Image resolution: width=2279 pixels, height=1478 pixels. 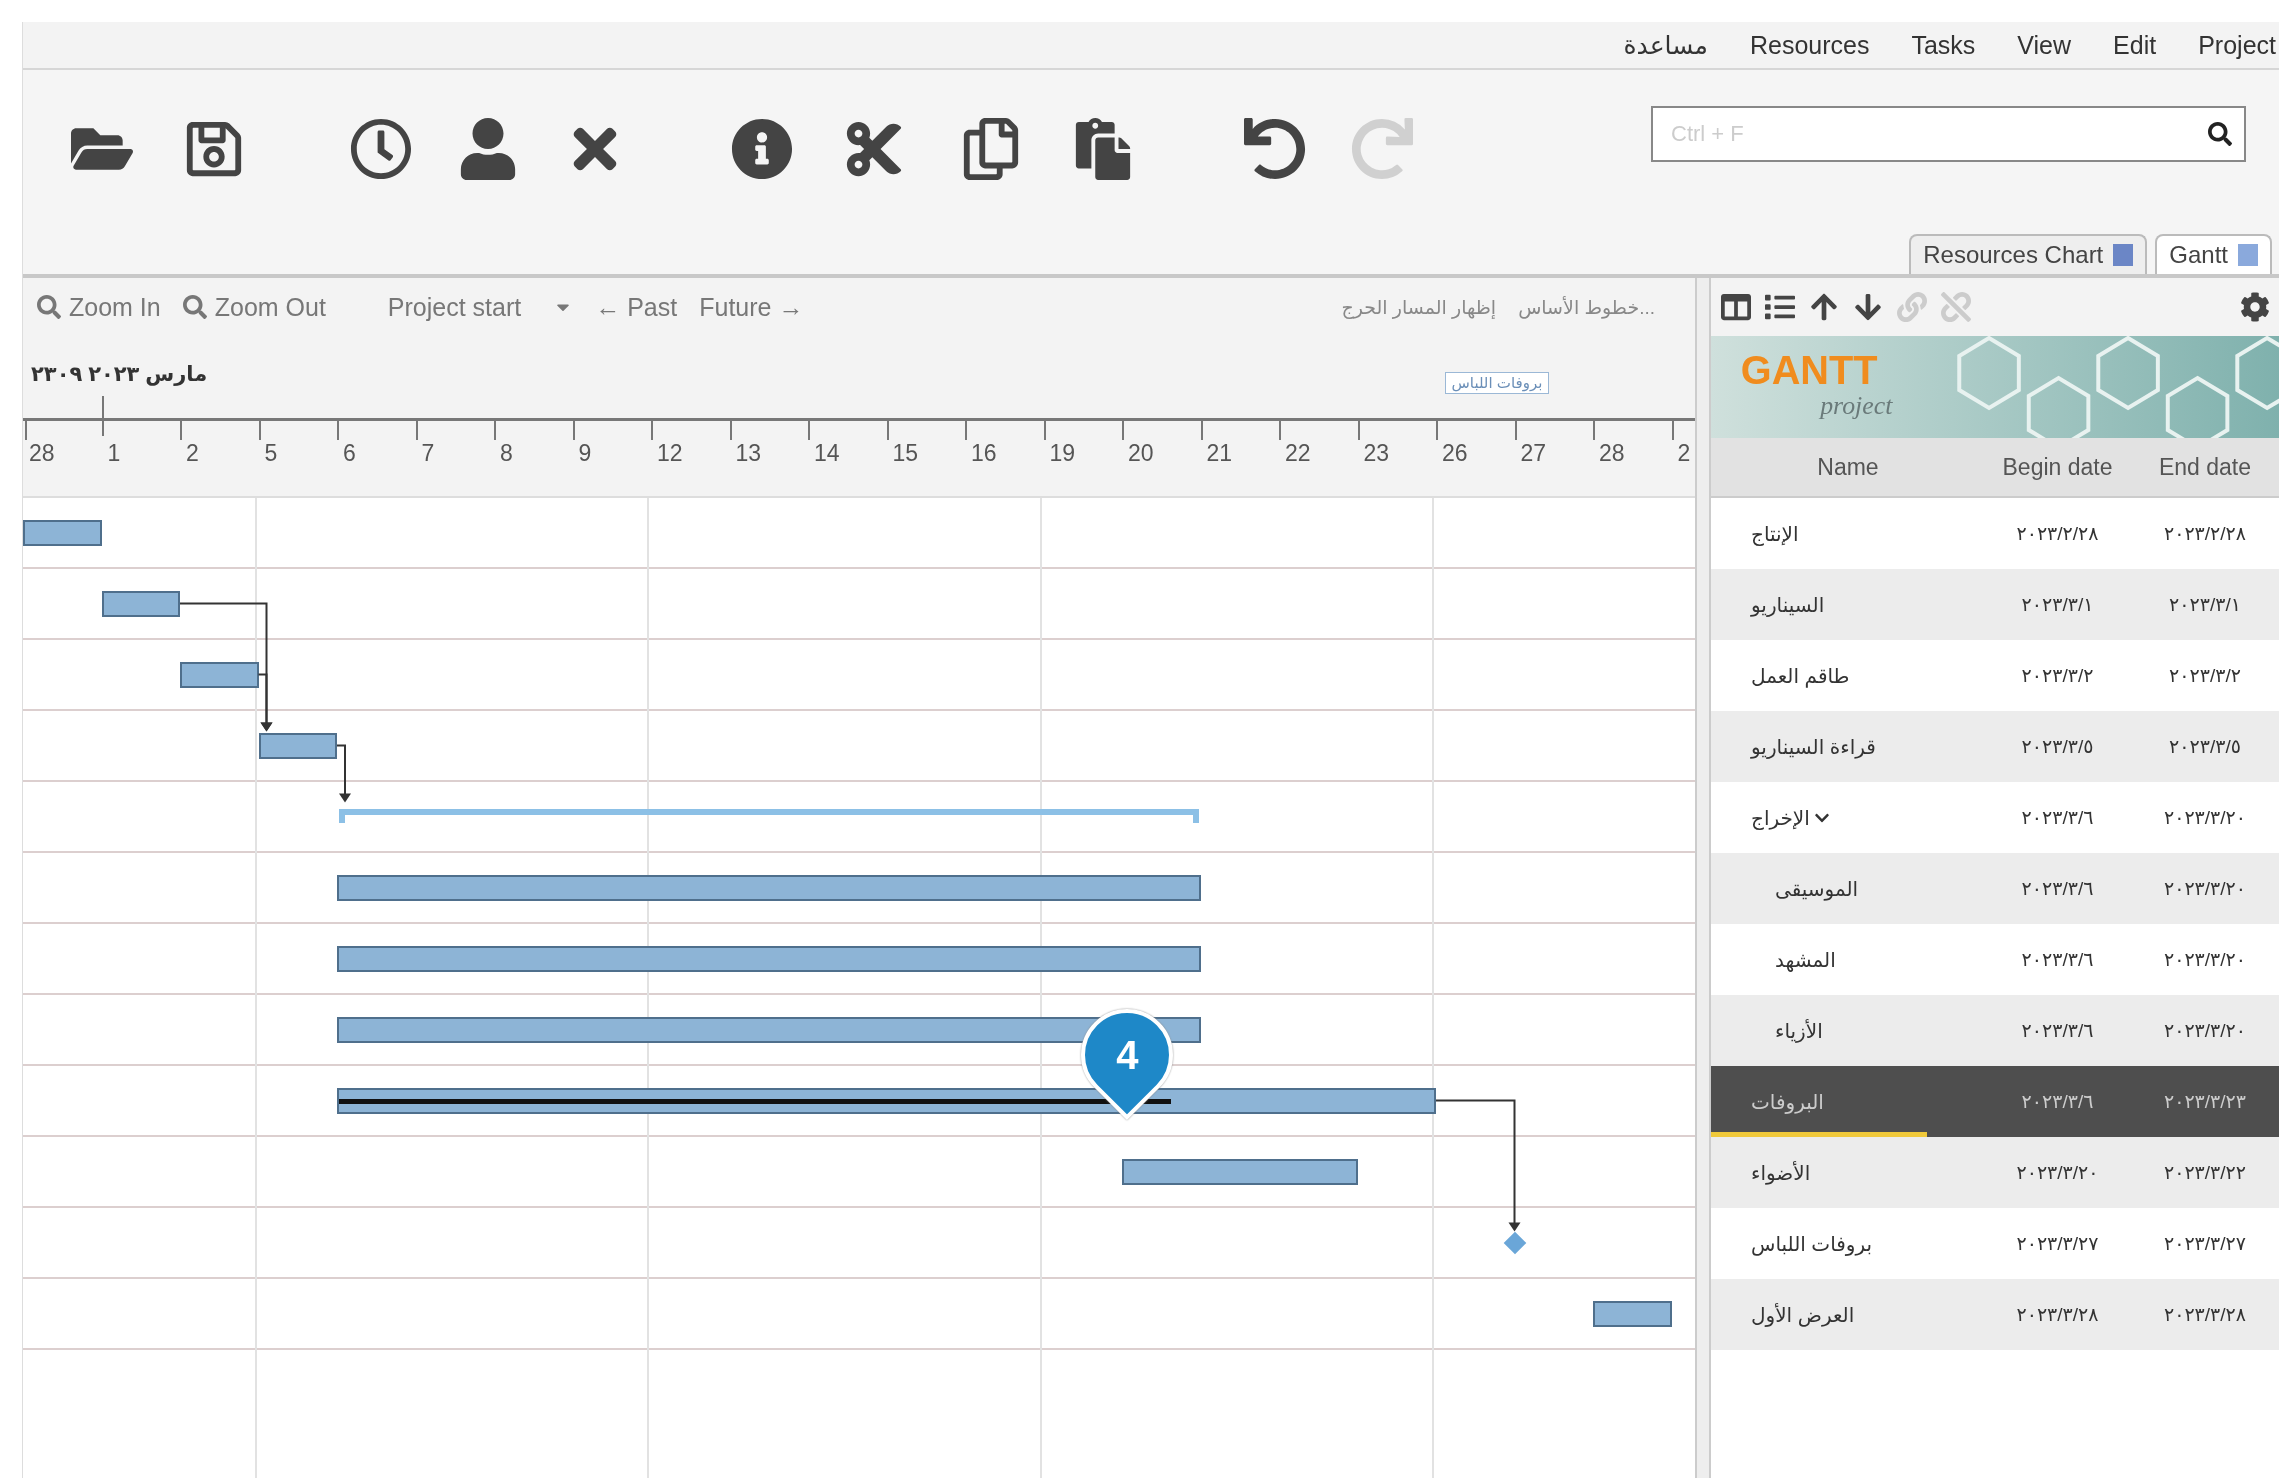 I want to click on task-row: قراءة السيناريو ٢٠٢٣/٣/٥ ٢٠٢٣/٣/٥, so click(x=1995, y=746).